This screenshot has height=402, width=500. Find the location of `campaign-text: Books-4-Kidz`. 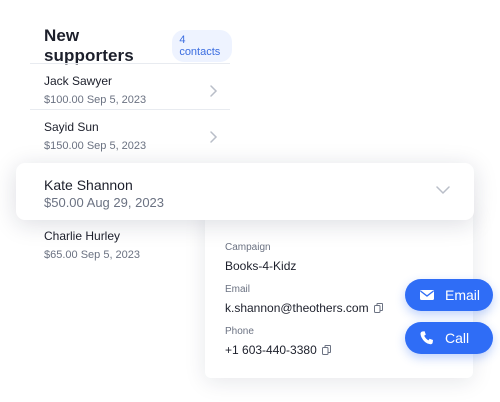

campaign-text: Books-4-Kidz is located at coordinates (261, 266).